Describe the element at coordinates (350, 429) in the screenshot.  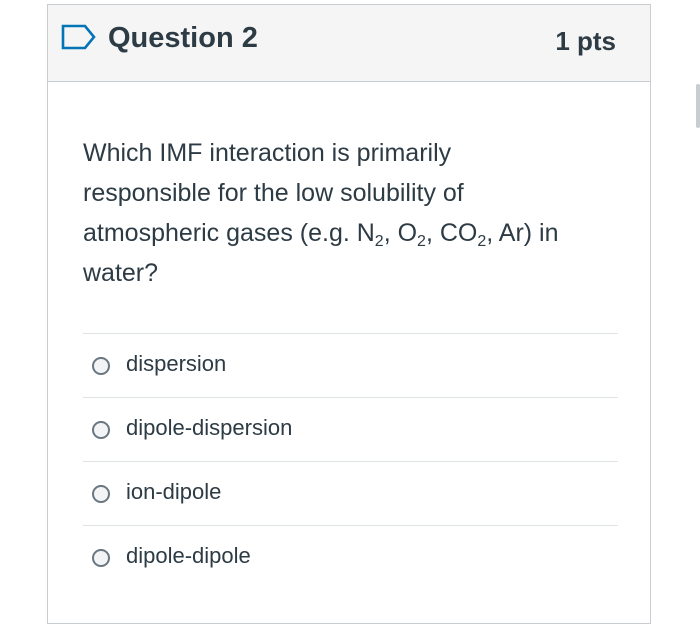
I see `answer-option: dipole-dispersion` at that location.